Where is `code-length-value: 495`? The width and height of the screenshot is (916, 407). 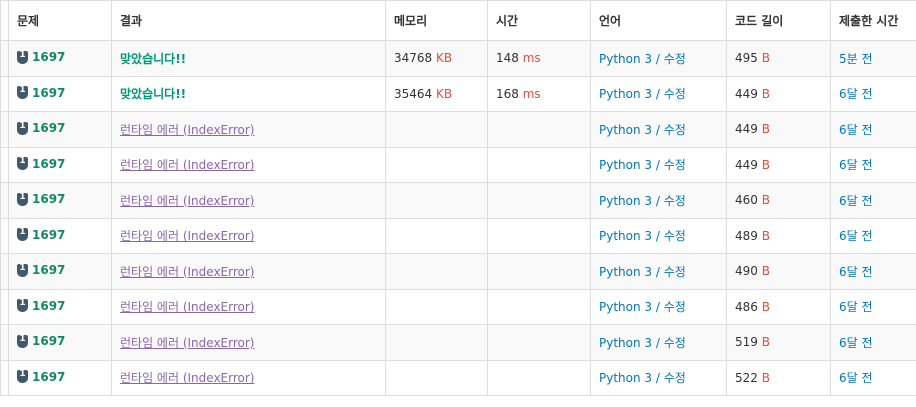
code-length-value: 495 is located at coordinates (746, 58).